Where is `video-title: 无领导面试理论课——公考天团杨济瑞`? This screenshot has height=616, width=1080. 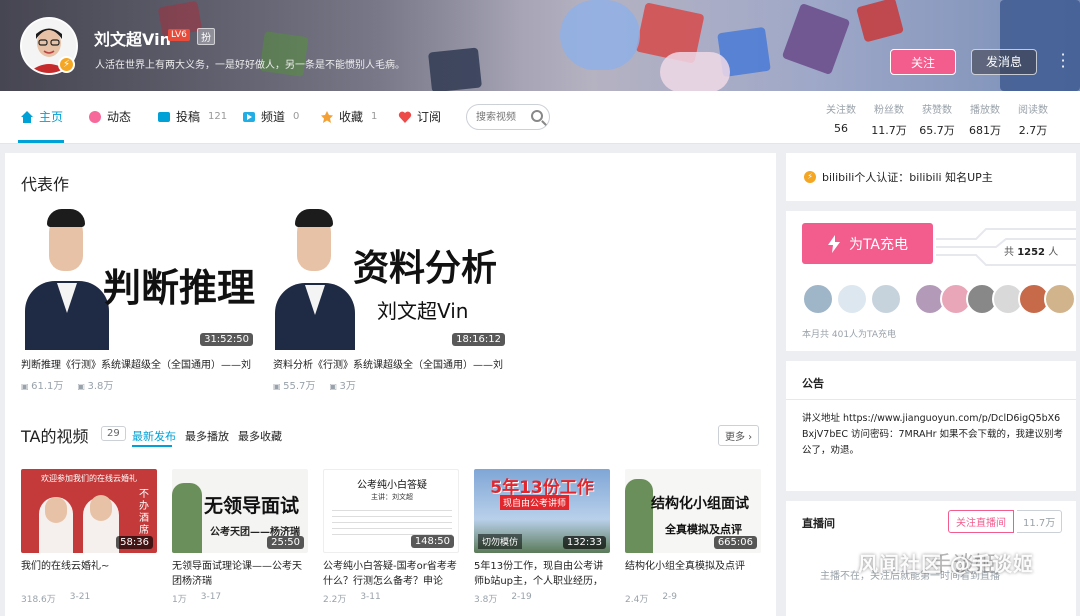
video-title: 无领导面试理论课——公考天团杨济瑞 is located at coordinates (240, 574).